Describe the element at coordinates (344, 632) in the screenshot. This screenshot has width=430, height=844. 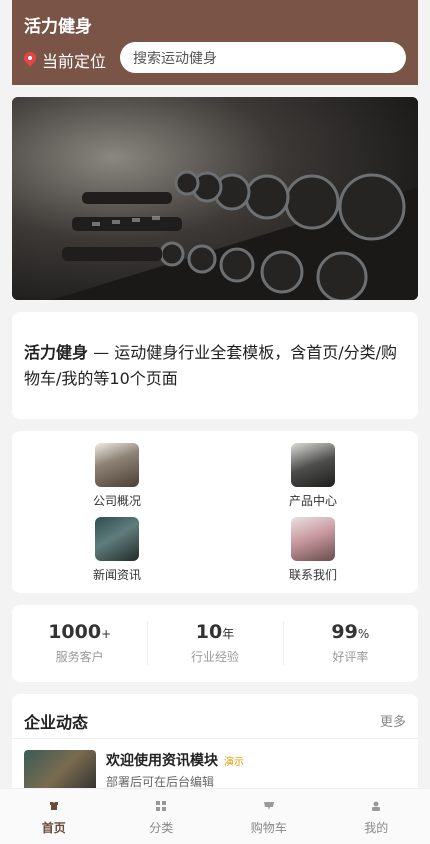
I see `stat-number: 99` at that location.